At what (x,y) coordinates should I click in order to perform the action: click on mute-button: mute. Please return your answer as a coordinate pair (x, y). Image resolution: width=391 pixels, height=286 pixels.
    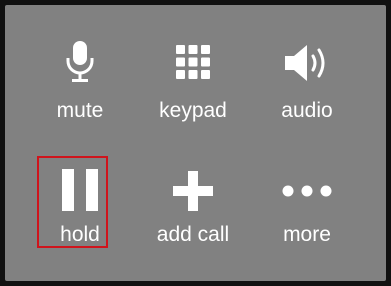
    Looking at the image, I should click on (80, 90).